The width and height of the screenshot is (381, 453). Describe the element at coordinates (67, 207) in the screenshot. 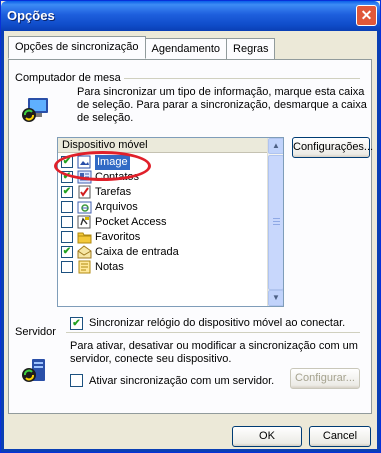

I see `files-checkbox` at that location.